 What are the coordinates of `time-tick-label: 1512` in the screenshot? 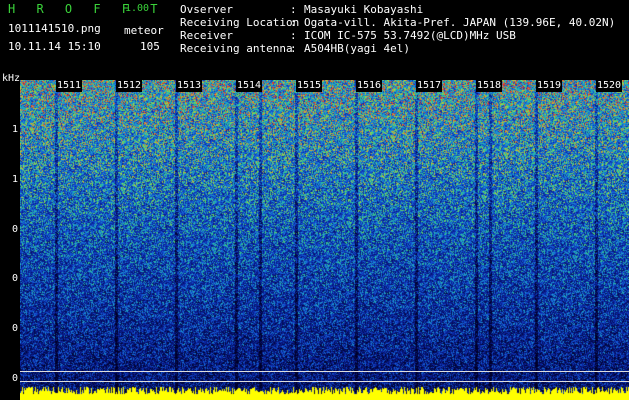 It's located at (129, 86).